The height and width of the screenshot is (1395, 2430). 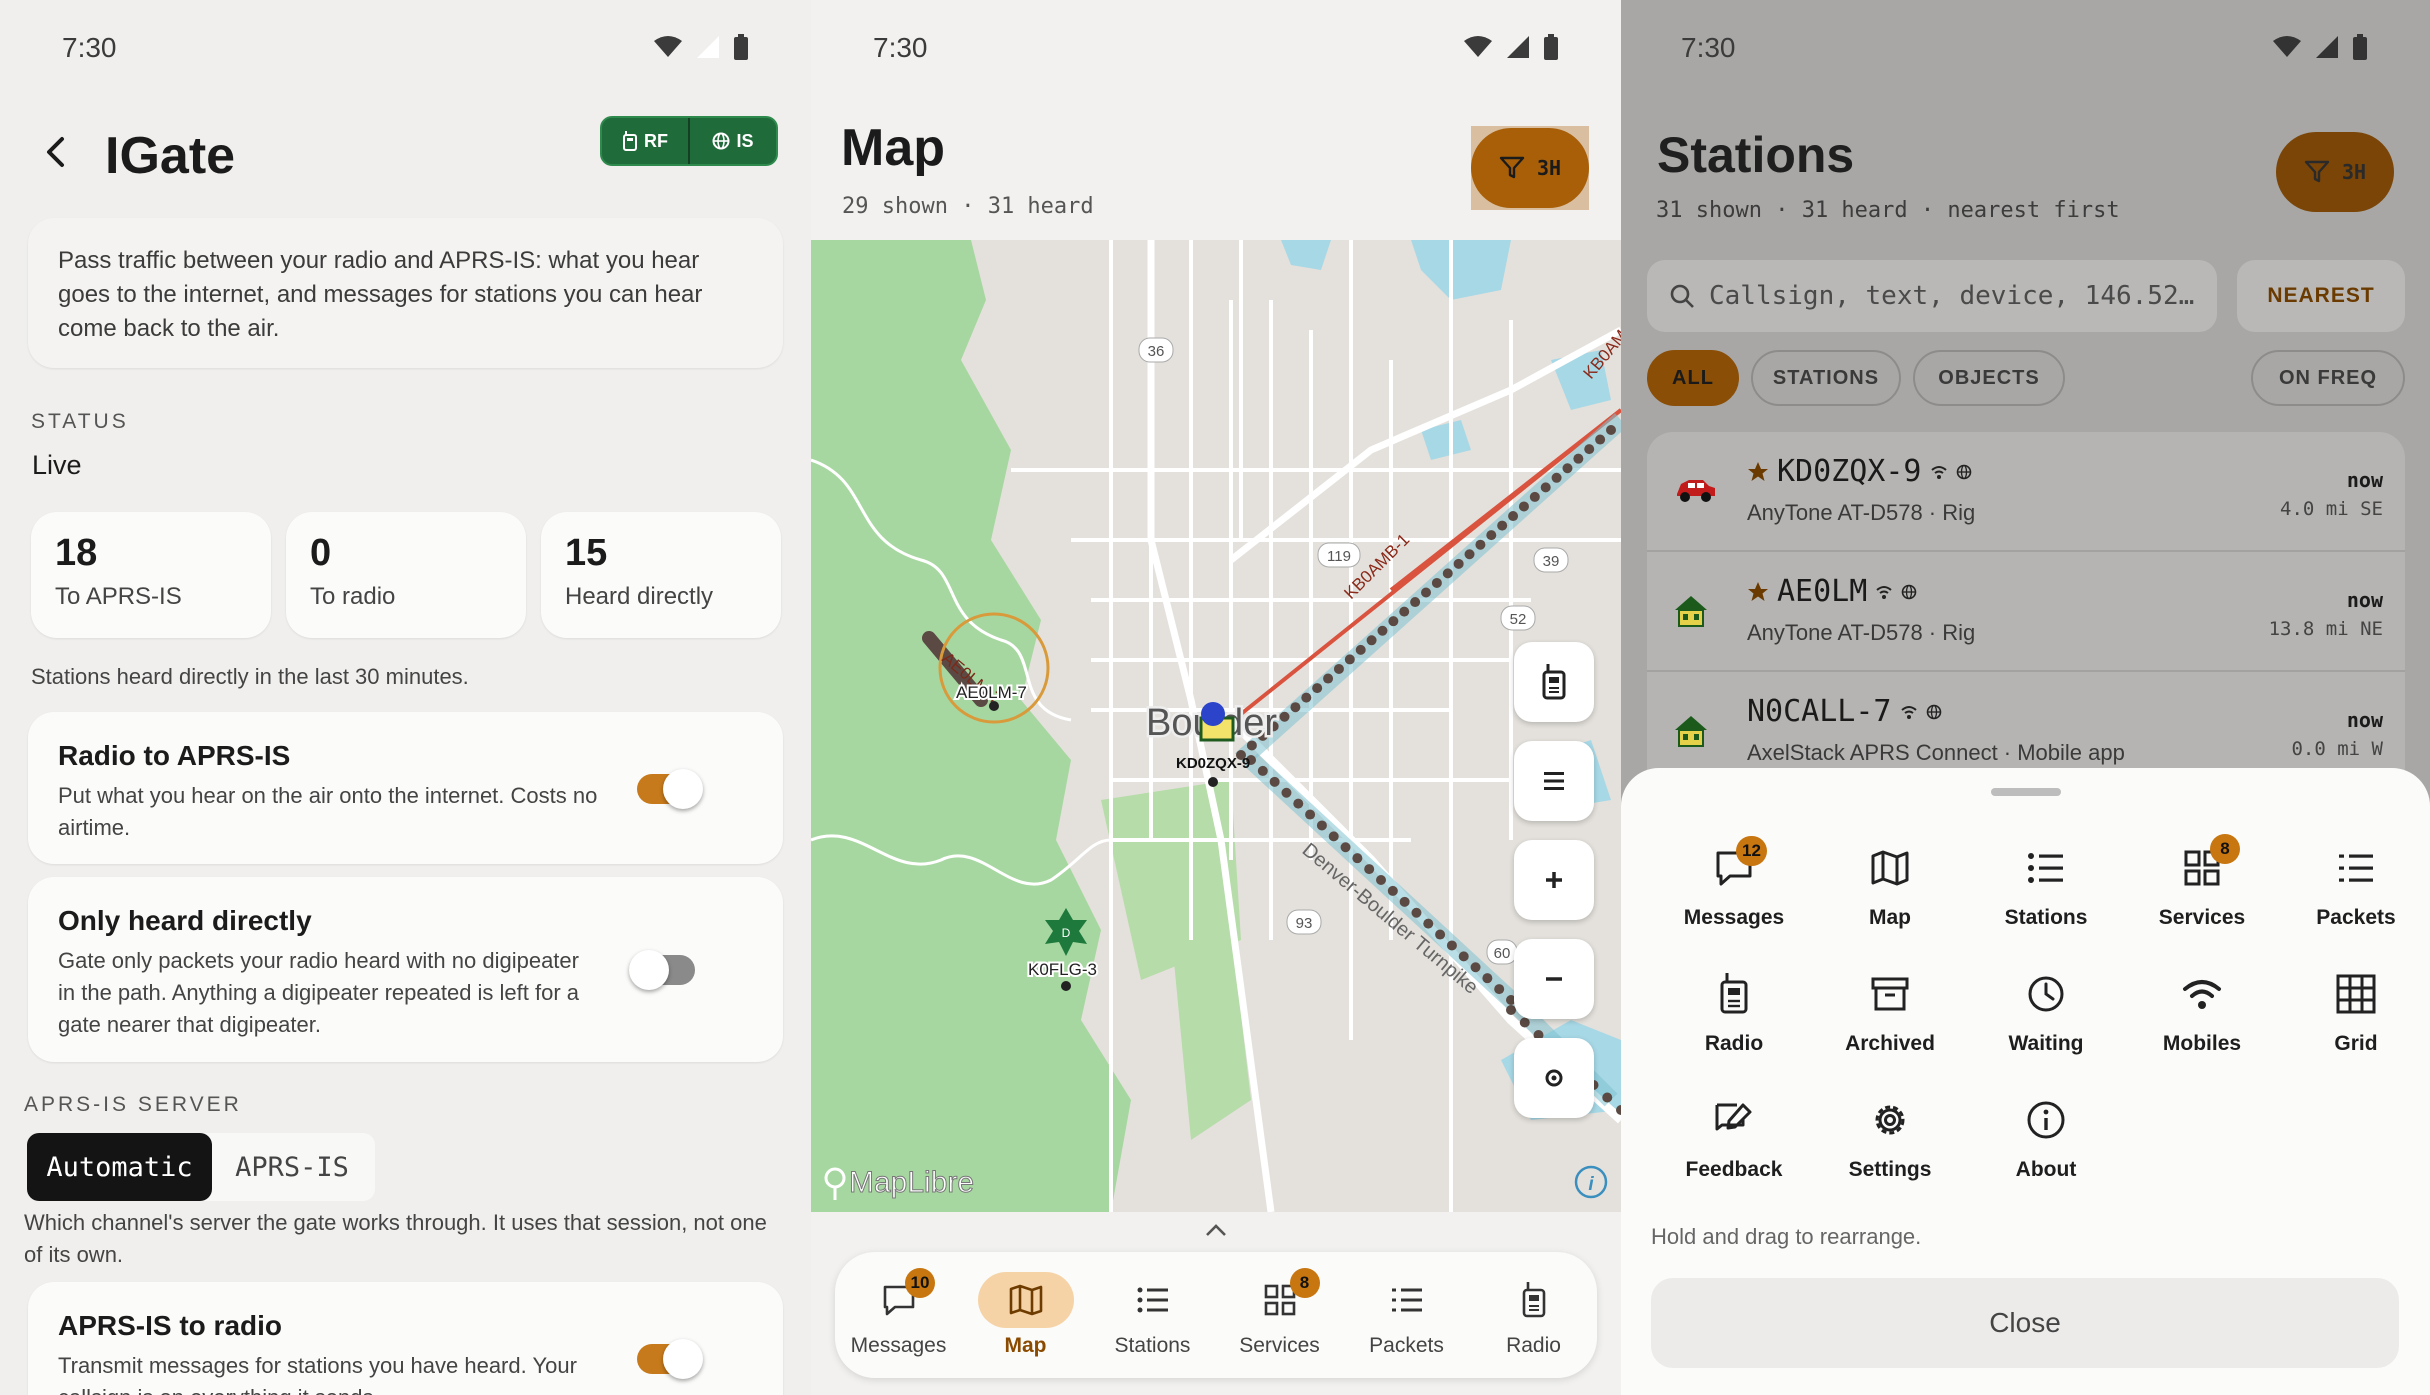 What do you see at coordinates (1025, 1315) in the screenshot?
I see `nav-map: Map` at bounding box center [1025, 1315].